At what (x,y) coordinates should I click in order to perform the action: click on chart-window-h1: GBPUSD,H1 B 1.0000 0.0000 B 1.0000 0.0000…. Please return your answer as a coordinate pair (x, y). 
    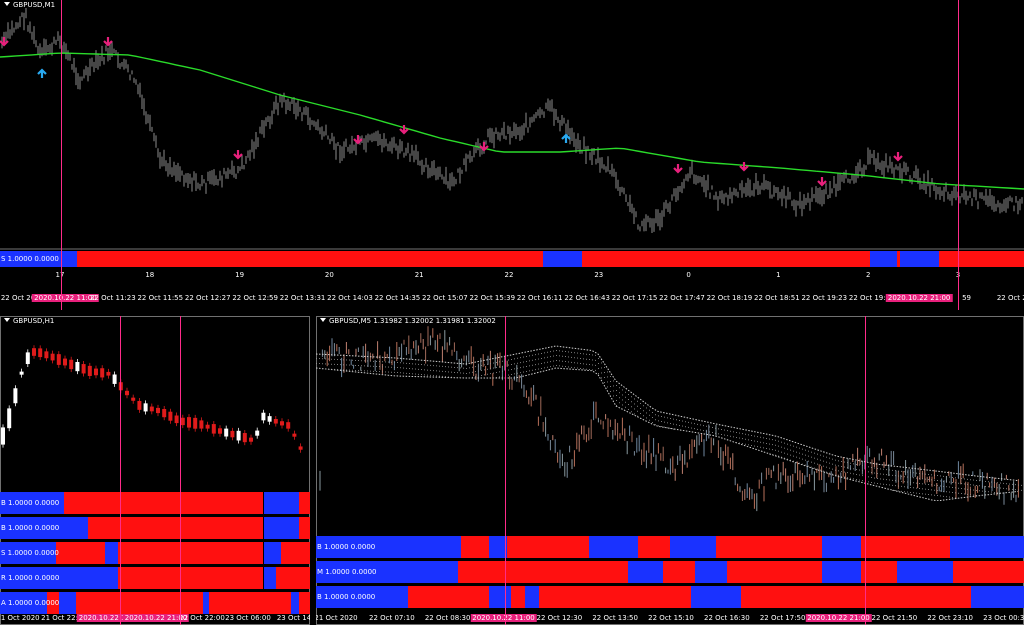
    Looking at the image, I should click on (155, 470).